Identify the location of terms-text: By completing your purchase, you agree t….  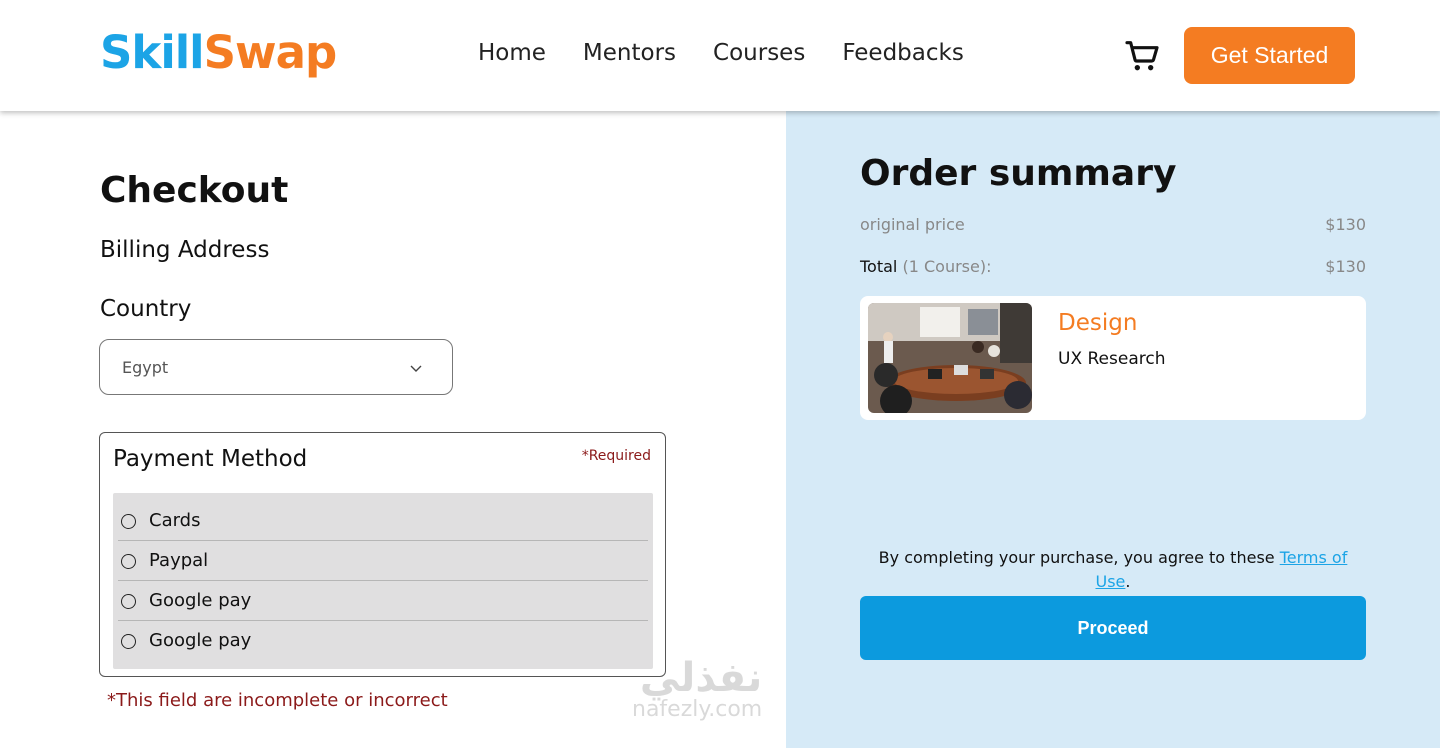
(1079, 557).